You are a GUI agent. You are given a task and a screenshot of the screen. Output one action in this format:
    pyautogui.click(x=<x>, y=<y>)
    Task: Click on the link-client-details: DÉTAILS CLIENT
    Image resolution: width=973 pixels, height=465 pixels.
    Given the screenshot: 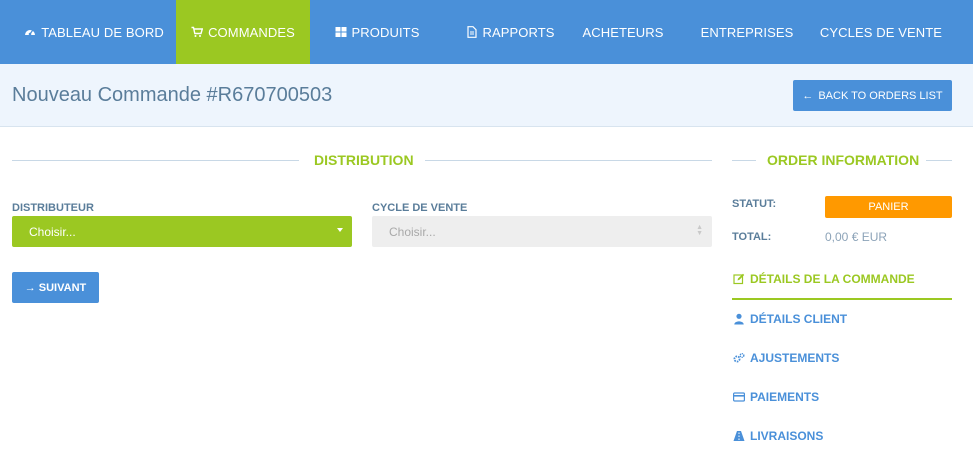 What is the action you would take?
    pyautogui.click(x=790, y=319)
    